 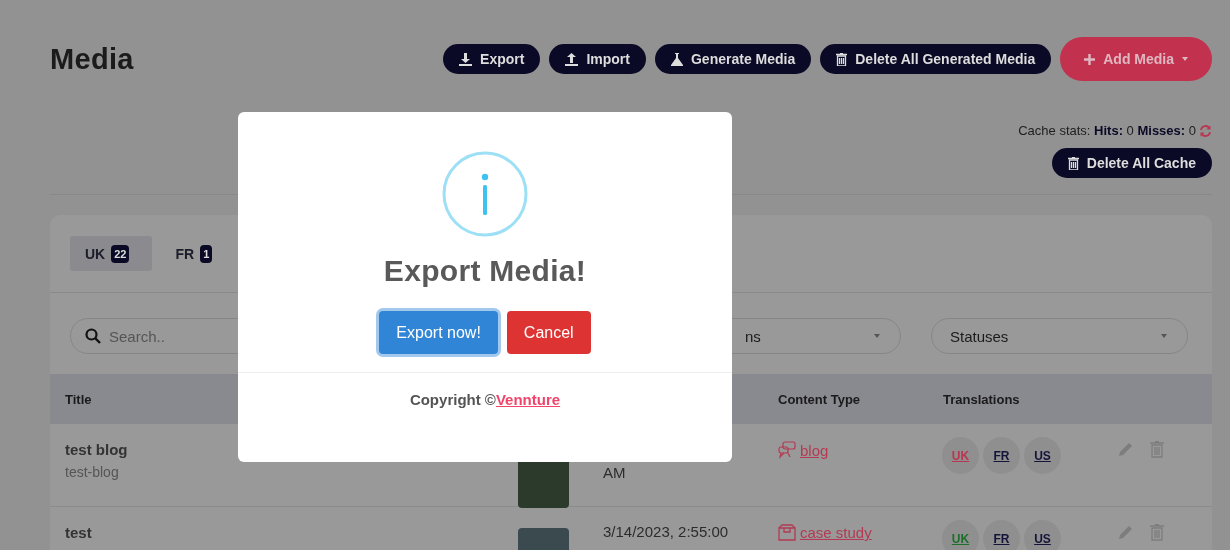 I want to click on toolbar-button: Generate Media, so click(x=733, y=59).